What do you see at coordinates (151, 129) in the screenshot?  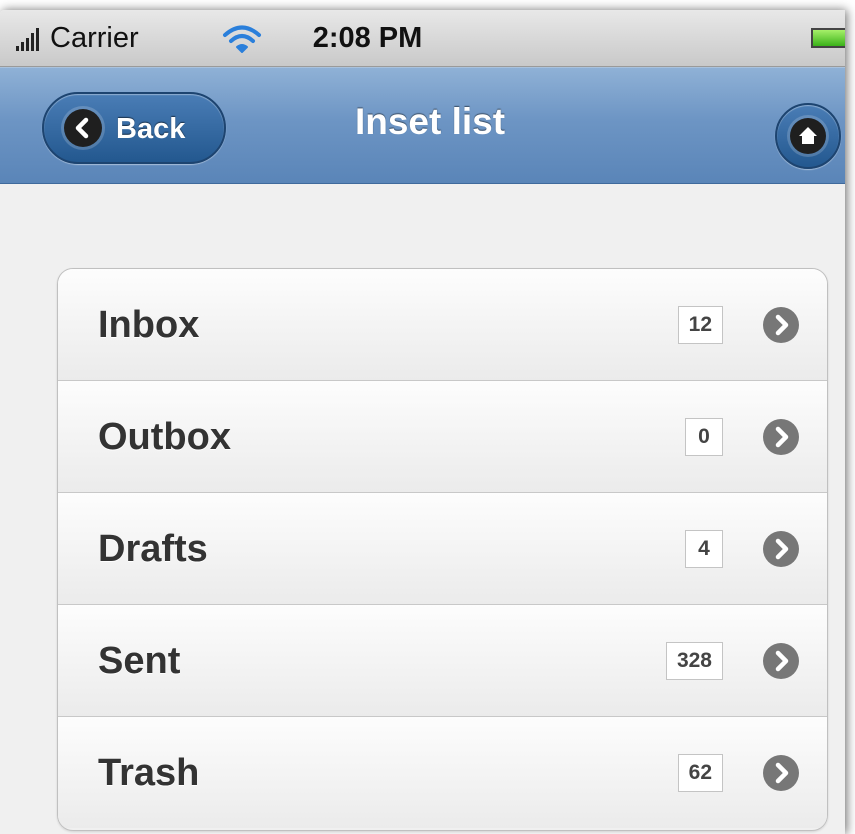 I see `back-button-label: Back` at bounding box center [151, 129].